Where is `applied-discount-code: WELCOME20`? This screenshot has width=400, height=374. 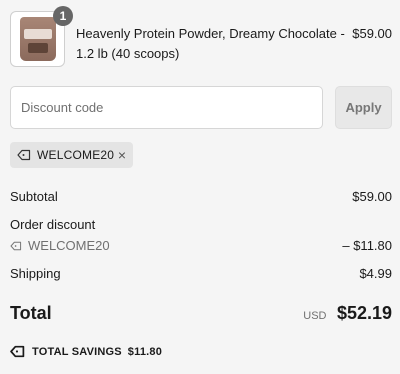
applied-discount-code: WELCOME20 is located at coordinates (76, 155).